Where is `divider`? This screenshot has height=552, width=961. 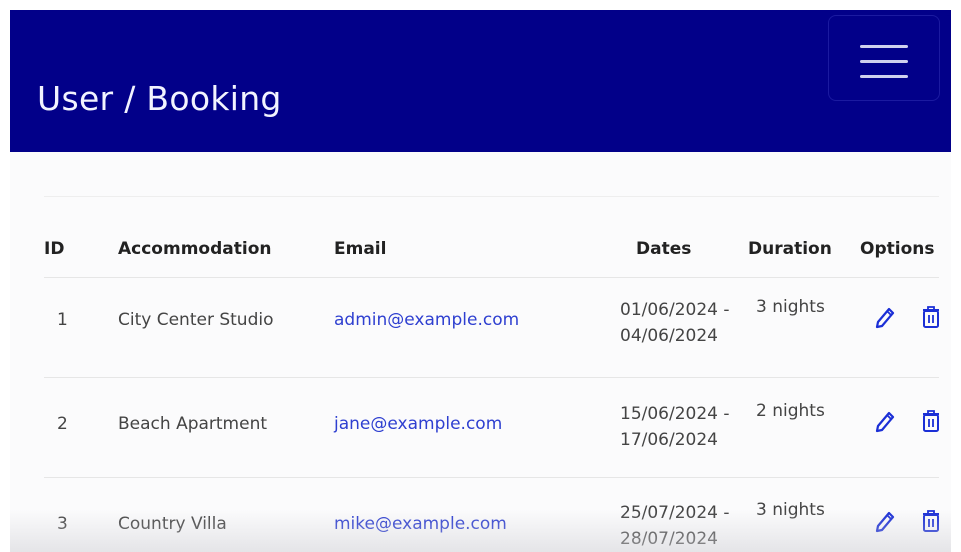
divider is located at coordinates (491, 196).